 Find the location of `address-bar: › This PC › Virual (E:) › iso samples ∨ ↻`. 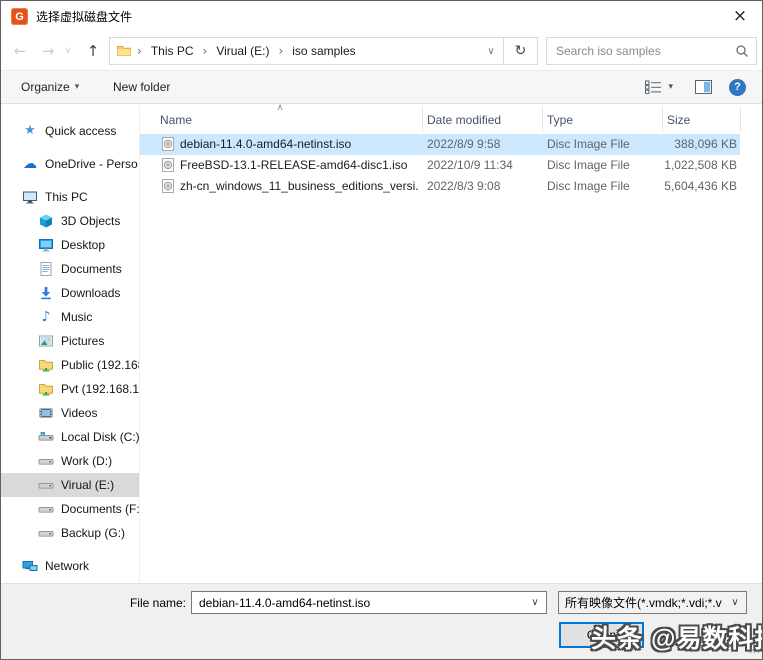

address-bar: › This PC › Virual (E:) › iso samples ∨ ↻ is located at coordinates (323, 51).